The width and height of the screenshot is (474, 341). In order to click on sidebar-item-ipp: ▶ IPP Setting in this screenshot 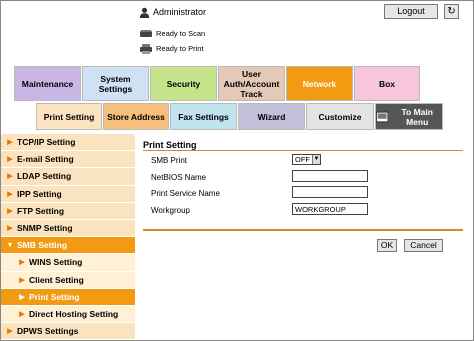, I will do `click(68, 194)`.